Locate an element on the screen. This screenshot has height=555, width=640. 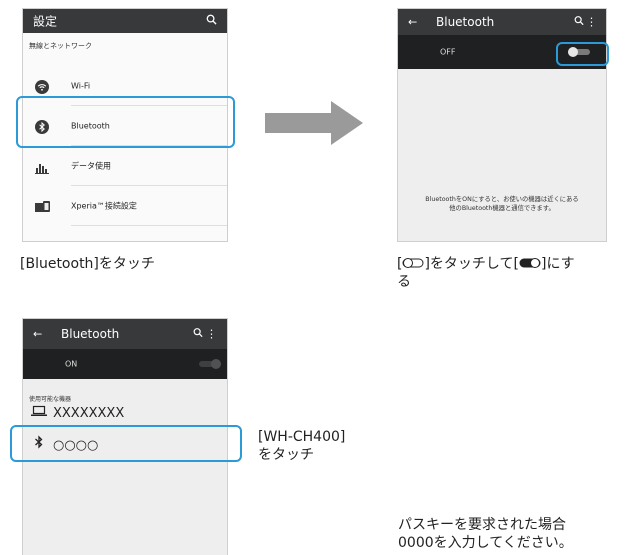
caption-line: [WH-CH400] is located at coordinates (302, 437).